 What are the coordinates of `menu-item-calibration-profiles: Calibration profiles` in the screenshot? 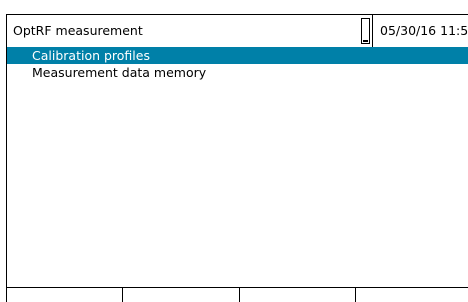 It's located at (237, 55).